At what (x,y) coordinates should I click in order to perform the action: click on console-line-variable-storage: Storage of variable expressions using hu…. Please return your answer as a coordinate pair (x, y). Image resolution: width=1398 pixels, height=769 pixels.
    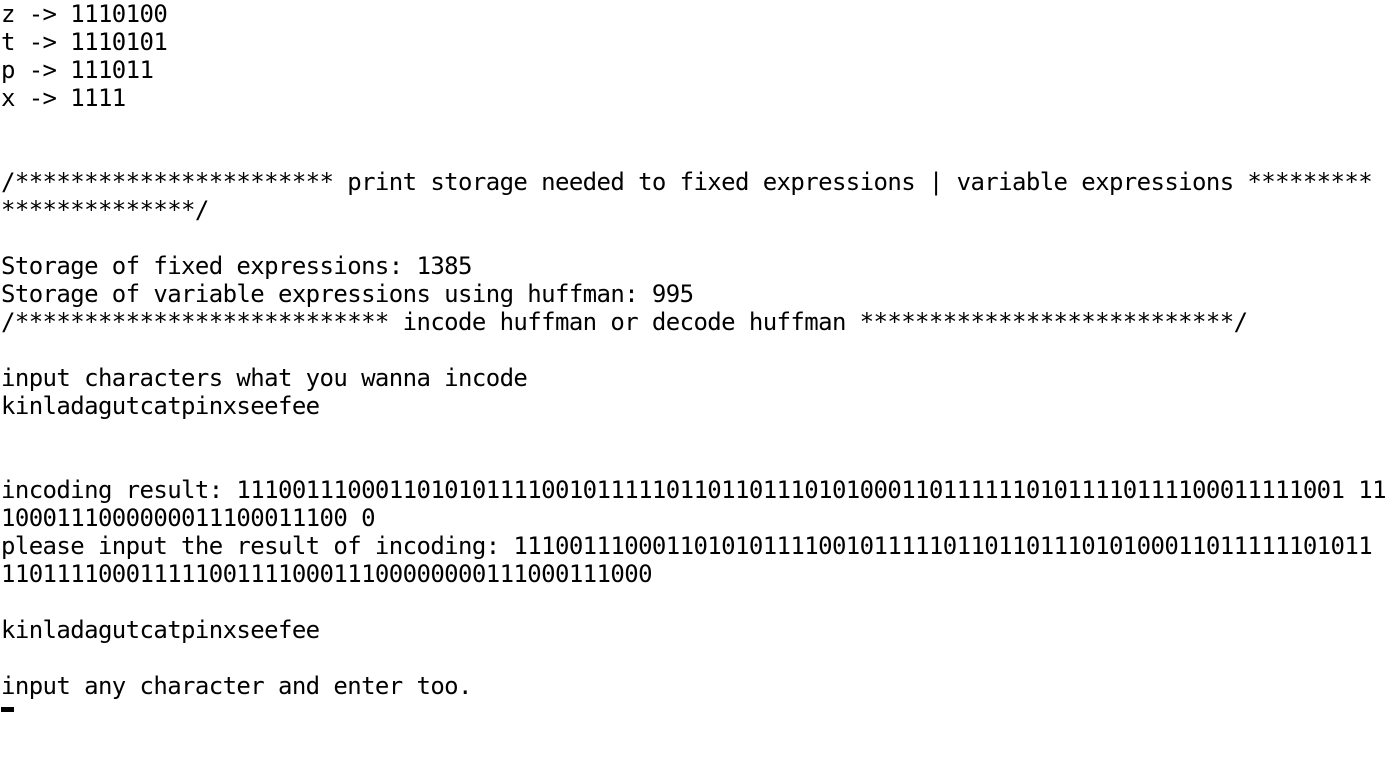
    Looking at the image, I should click on (347, 294).